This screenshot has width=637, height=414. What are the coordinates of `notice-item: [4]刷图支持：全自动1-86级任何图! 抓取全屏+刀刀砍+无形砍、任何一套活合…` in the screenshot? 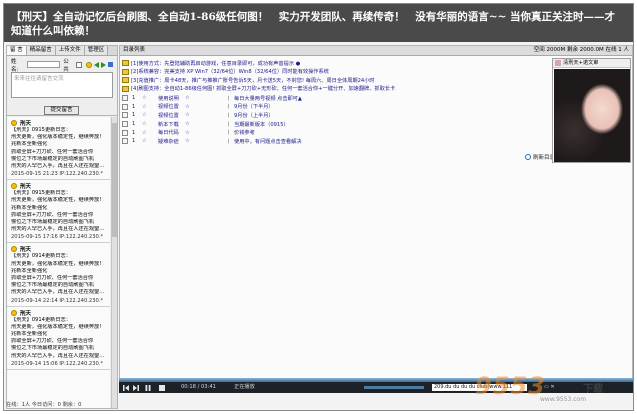 It's located at (334, 89).